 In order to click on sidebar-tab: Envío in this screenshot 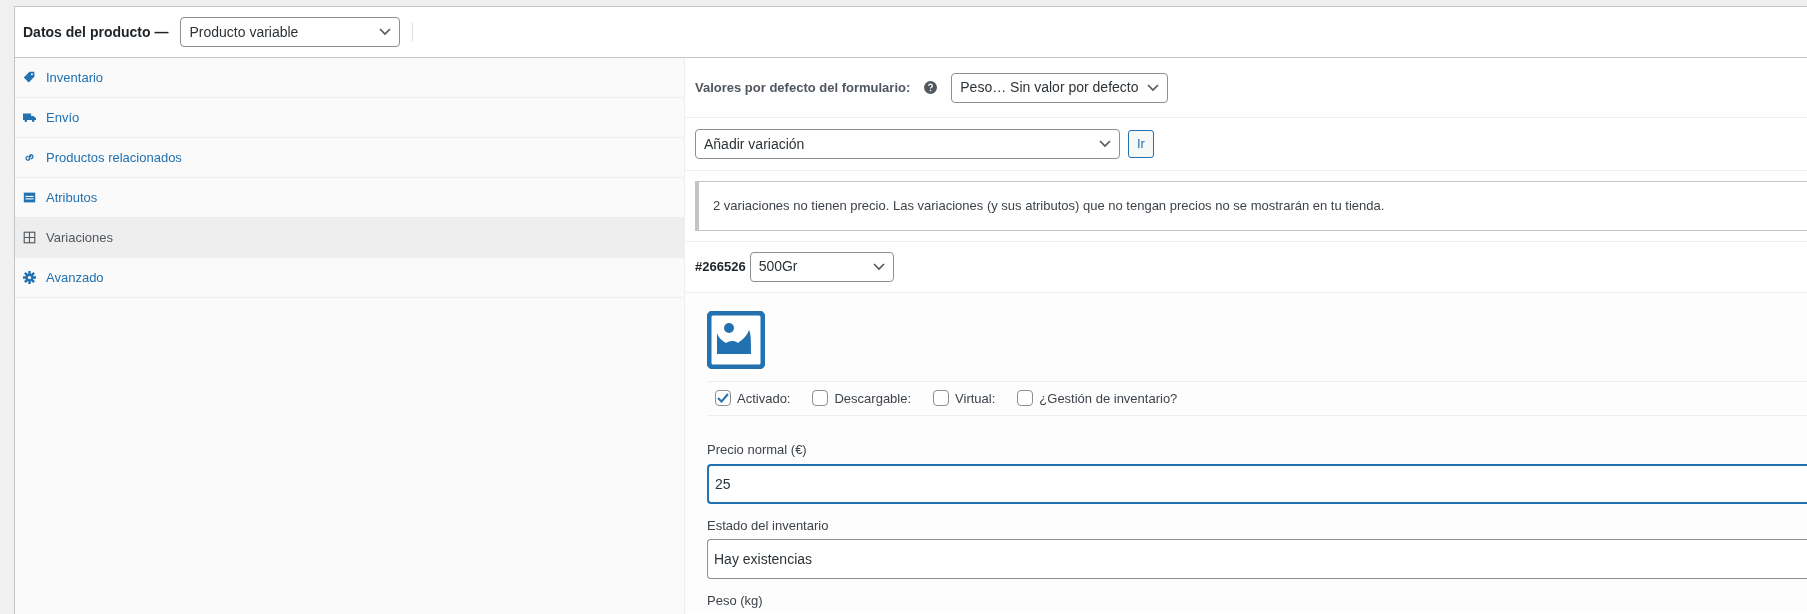, I will do `click(349, 118)`.